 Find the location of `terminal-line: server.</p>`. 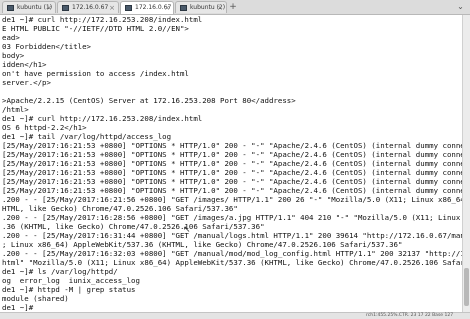

terminal-line: server.</p> is located at coordinates (26, 82).